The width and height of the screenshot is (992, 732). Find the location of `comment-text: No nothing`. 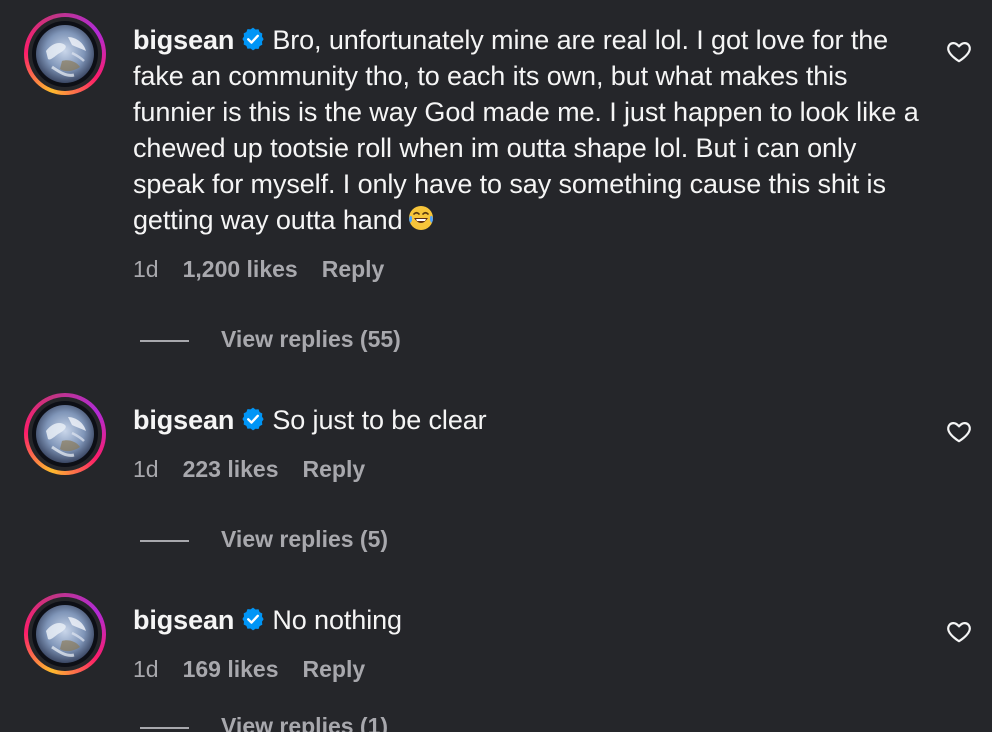

comment-text: No nothing is located at coordinates (337, 620).